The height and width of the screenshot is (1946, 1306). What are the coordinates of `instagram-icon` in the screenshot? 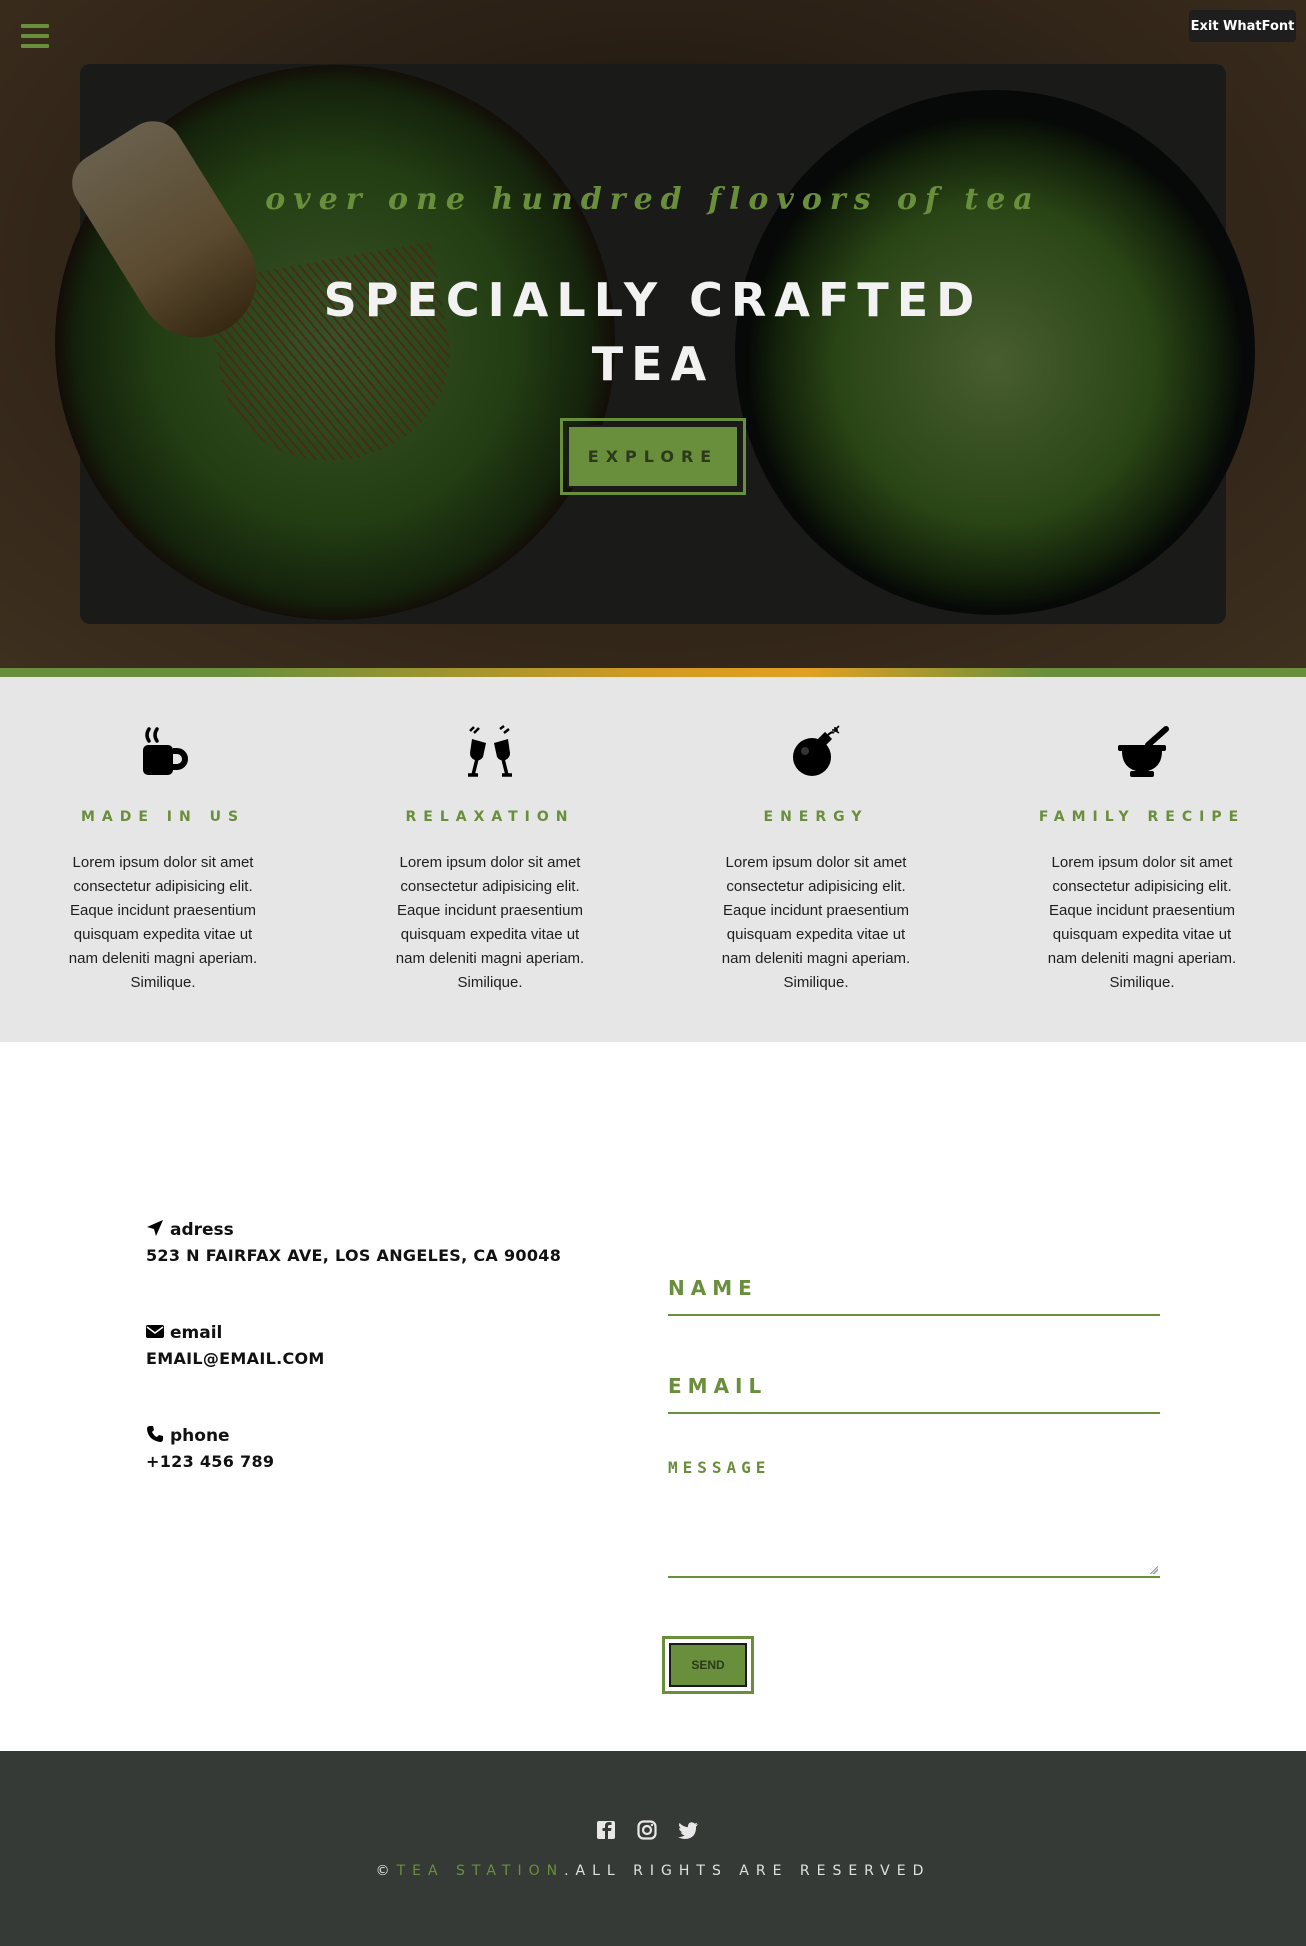 It's located at (647, 1830).